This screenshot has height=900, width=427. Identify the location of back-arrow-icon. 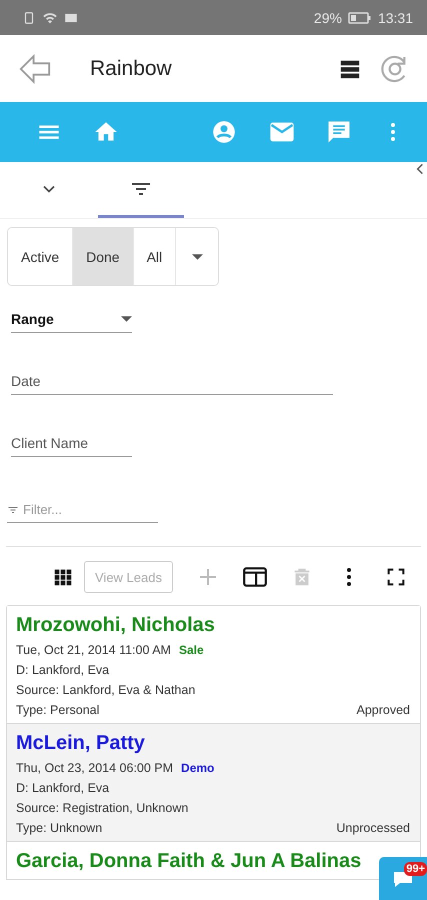
(35, 69).